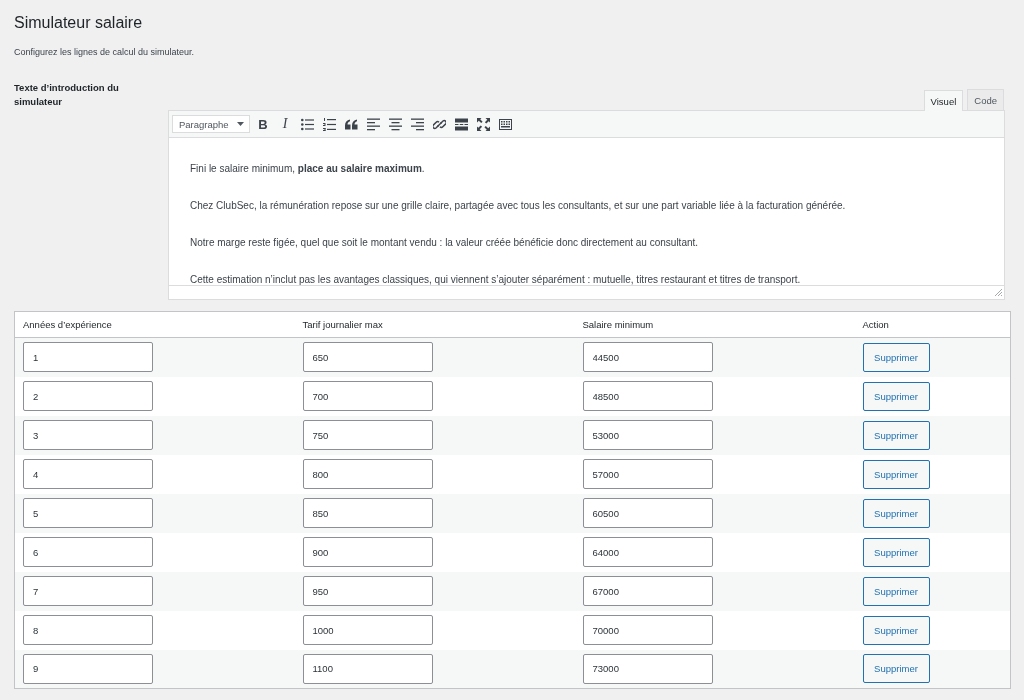 This screenshot has height=700, width=1024. I want to click on input-field: 750, so click(367, 435).